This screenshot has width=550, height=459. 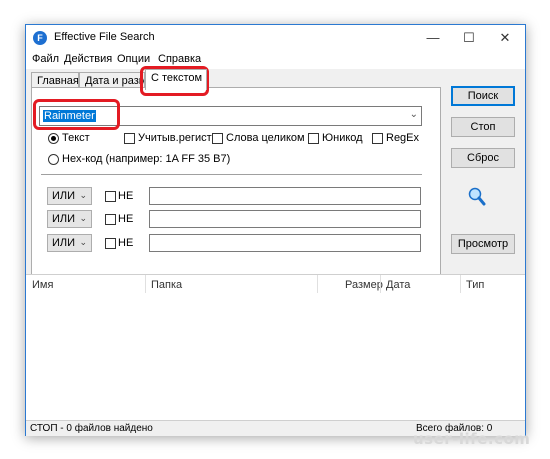 What do you see at coordinates (265, 138) in the screenshot?
I see `checkbox-whole-words-label: Слова целиком` at bounding box center [265, 138].